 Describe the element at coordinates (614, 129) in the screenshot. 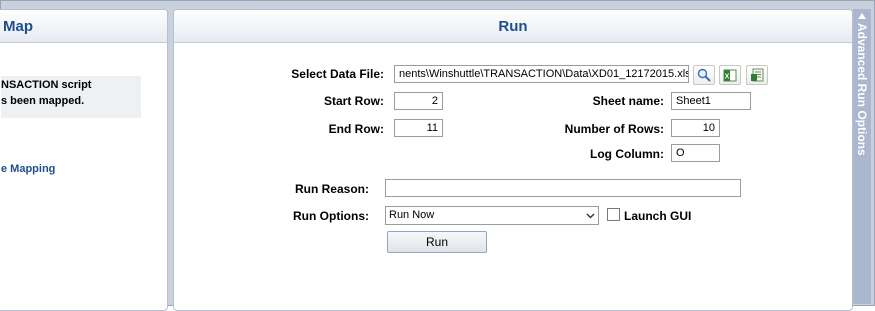

I see `number-of-rows-label: Number of Rows:` at that location.